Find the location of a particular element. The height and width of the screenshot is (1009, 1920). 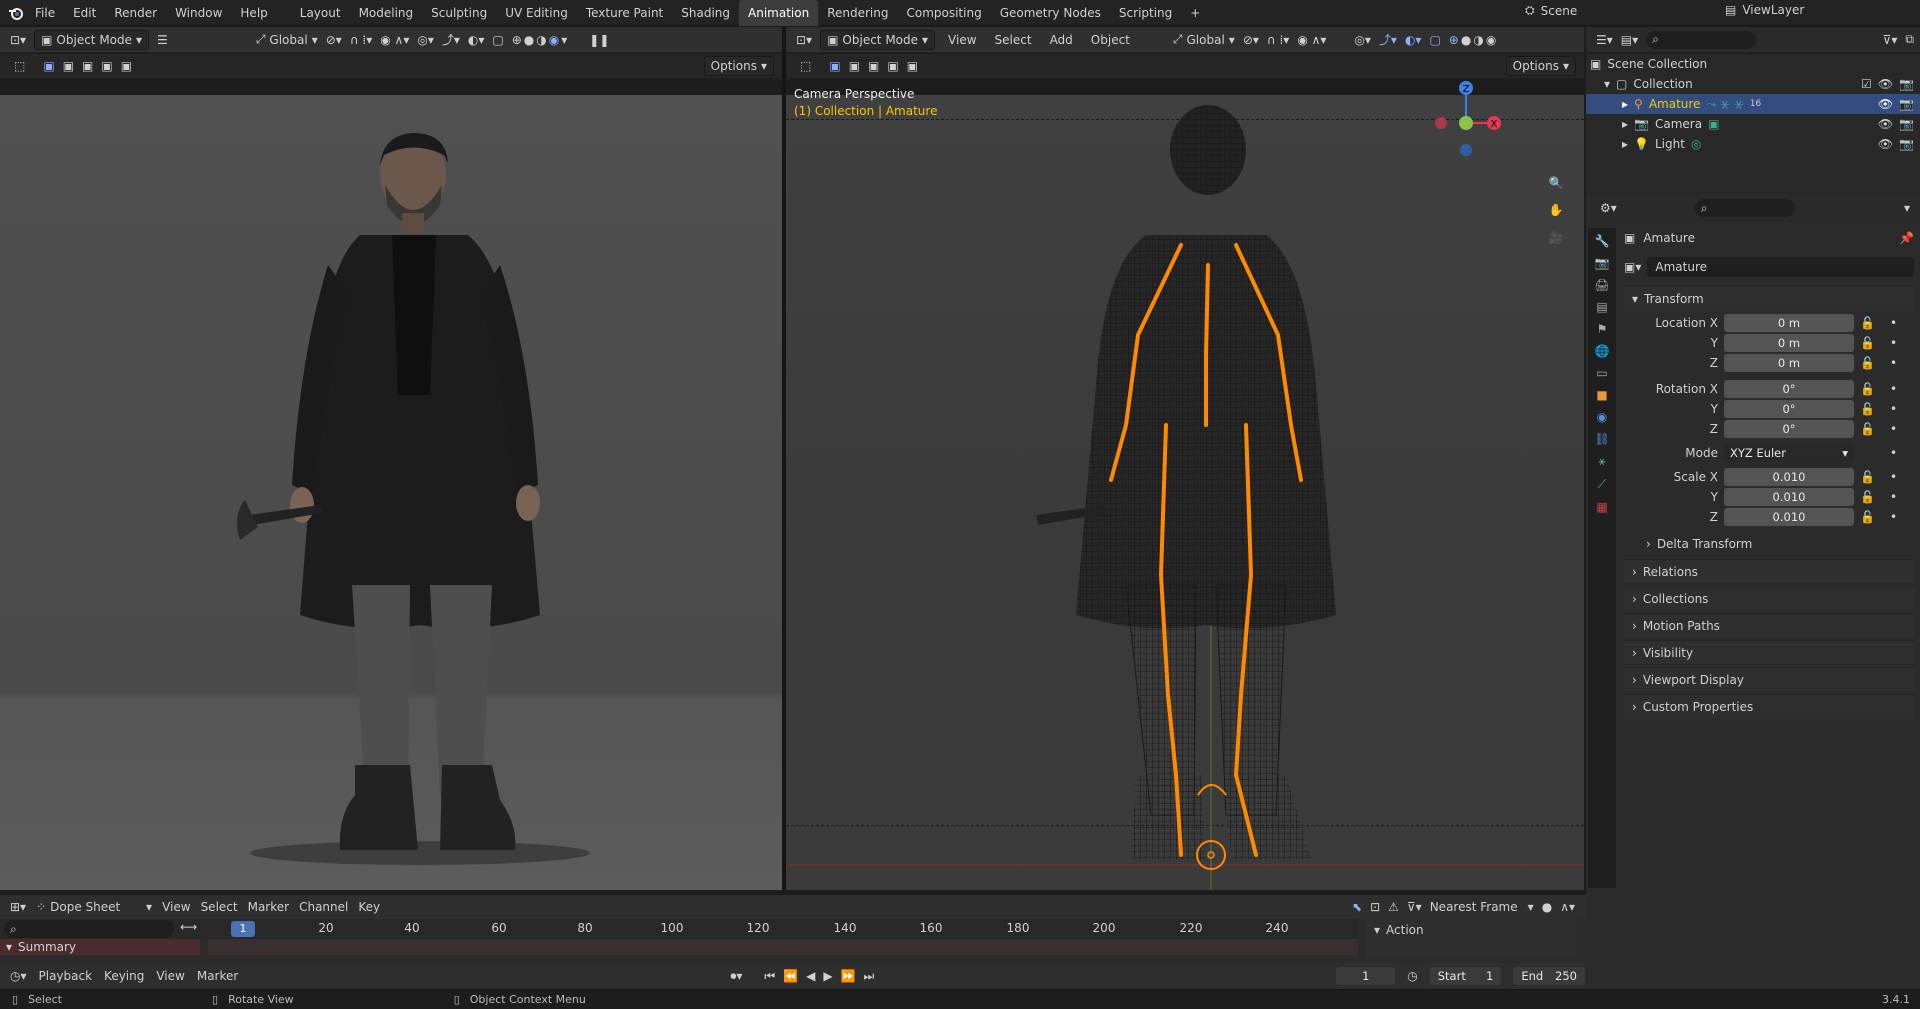

tab-rendering: Rendering is located at coordinates (857, 13).